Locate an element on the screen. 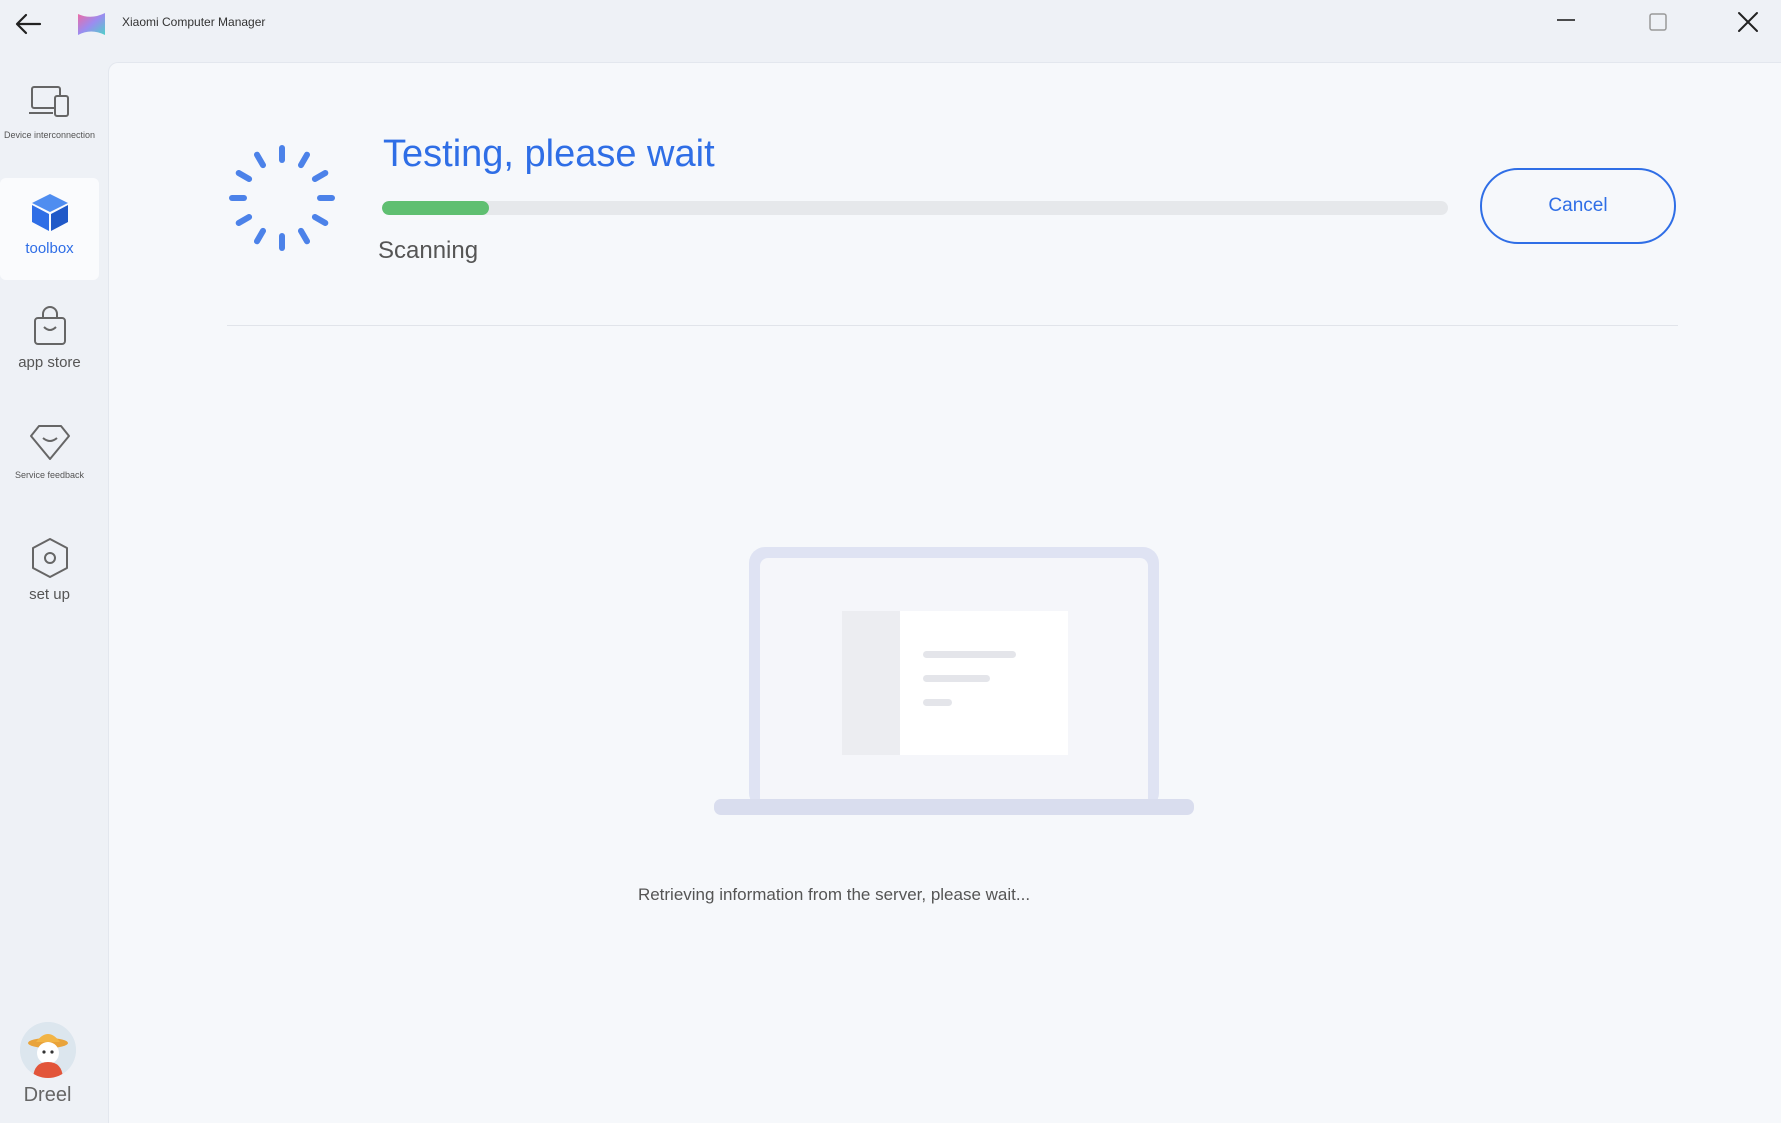 The image size is (1781, 1123). back-arrow-icon is located at coordinates (28, 24).